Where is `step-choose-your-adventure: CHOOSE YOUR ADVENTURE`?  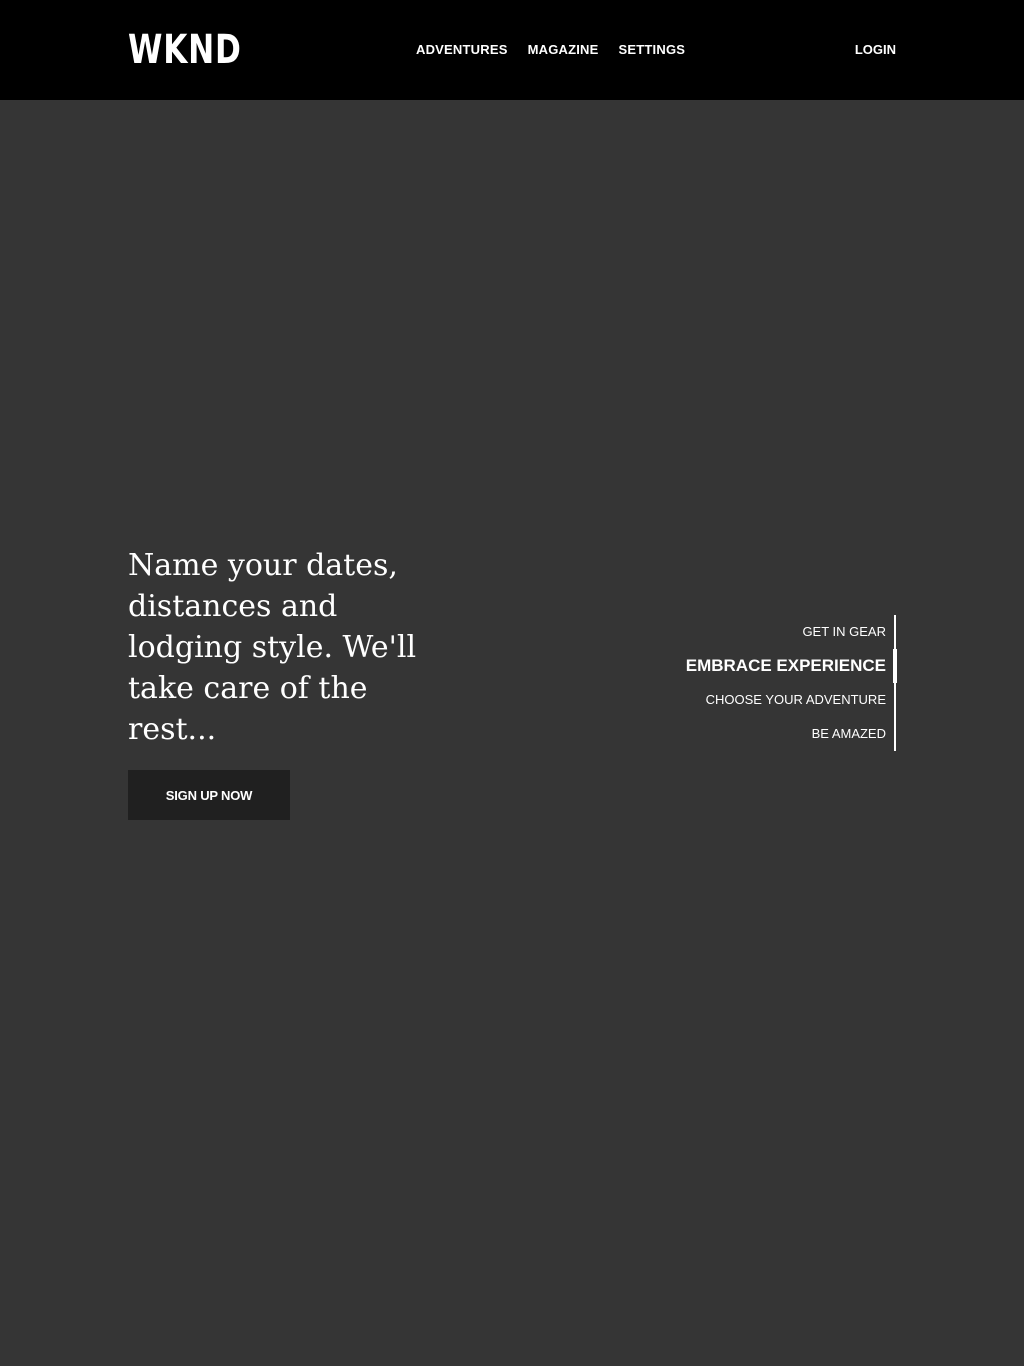 step-choose-your-adventure: CHOOSE YOUR ADVENTURE is located at coordinates (766, 700).